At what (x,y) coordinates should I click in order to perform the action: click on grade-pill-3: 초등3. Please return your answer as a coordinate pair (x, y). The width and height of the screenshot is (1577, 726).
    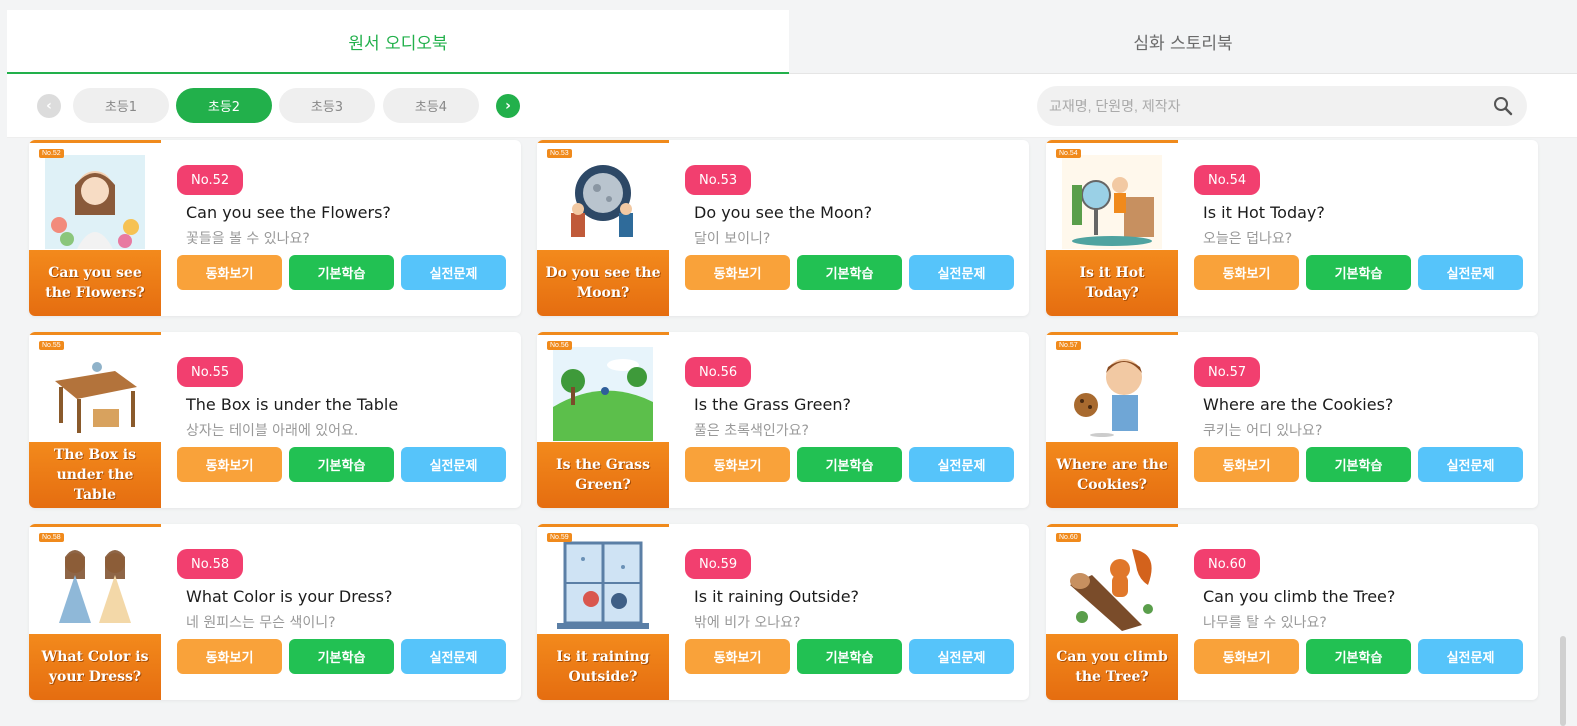
    Looking at the image, I should click on (327, 105).